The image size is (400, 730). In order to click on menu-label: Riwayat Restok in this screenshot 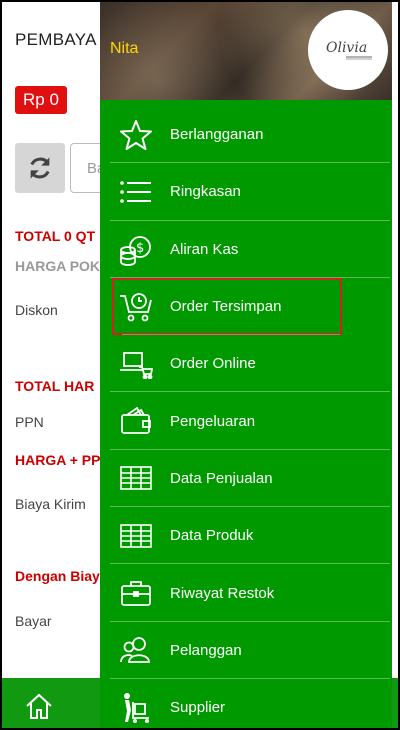, I will do `click(222, 593)`.